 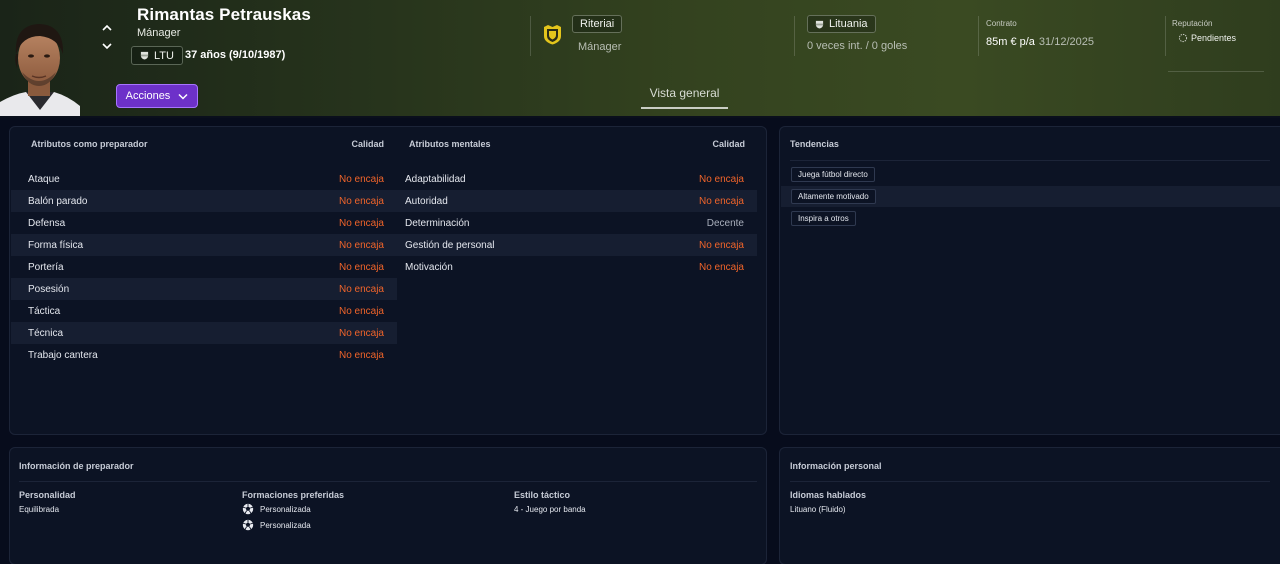 I want to click on contract-end: 31/12/2025, so click(x=1066, y=42).